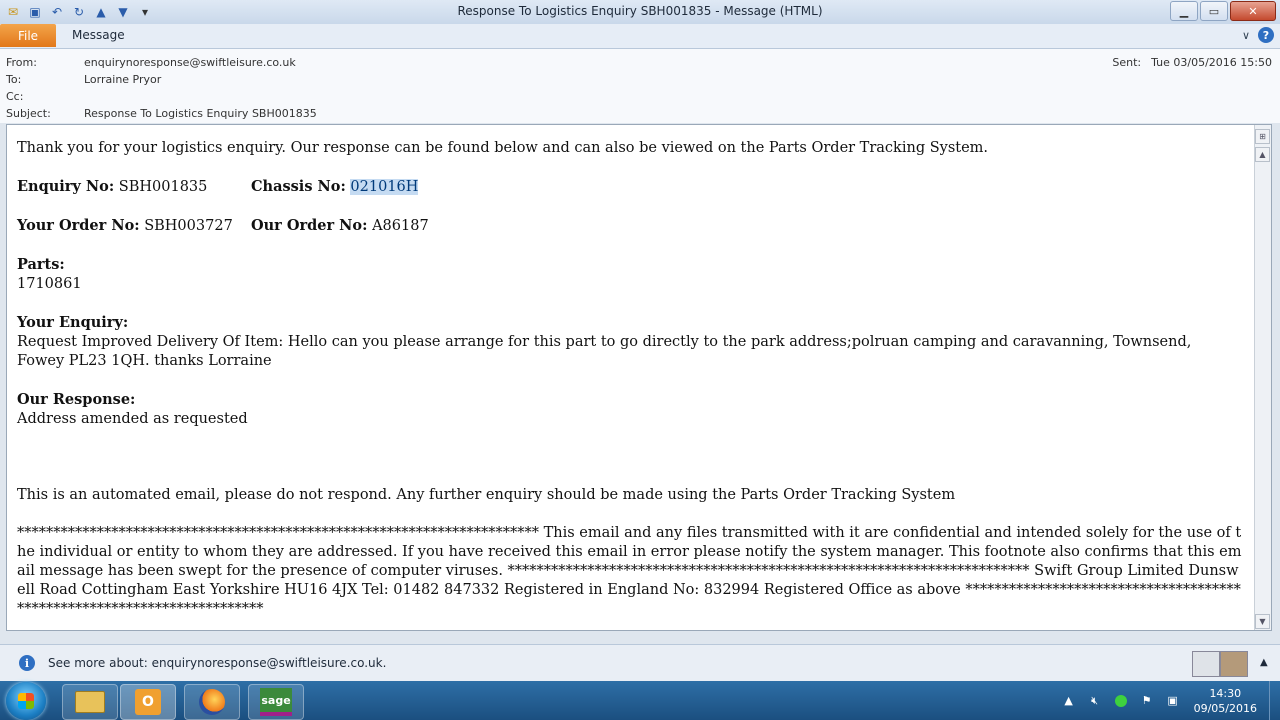  I want to click on start-button, so click(26, 701).